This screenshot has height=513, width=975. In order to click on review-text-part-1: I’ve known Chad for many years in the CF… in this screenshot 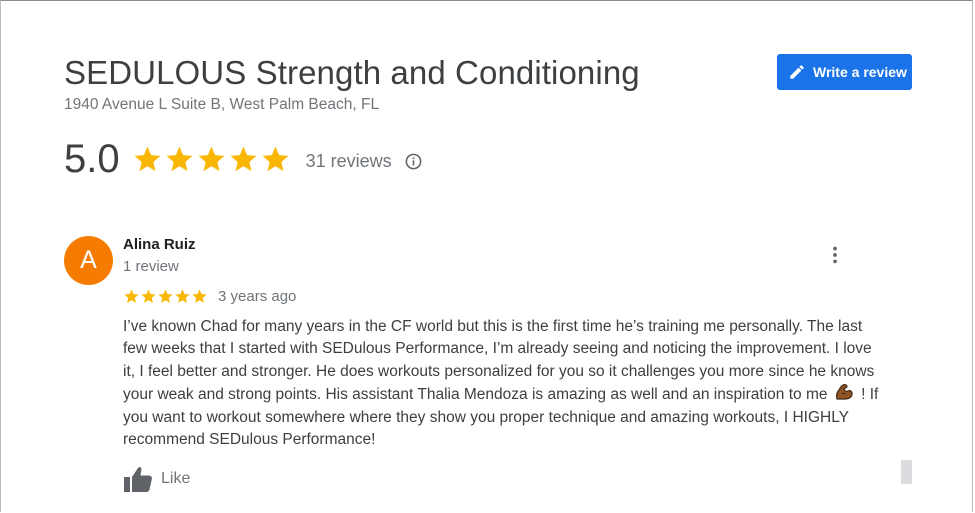, I will do `click(499, 361)`.